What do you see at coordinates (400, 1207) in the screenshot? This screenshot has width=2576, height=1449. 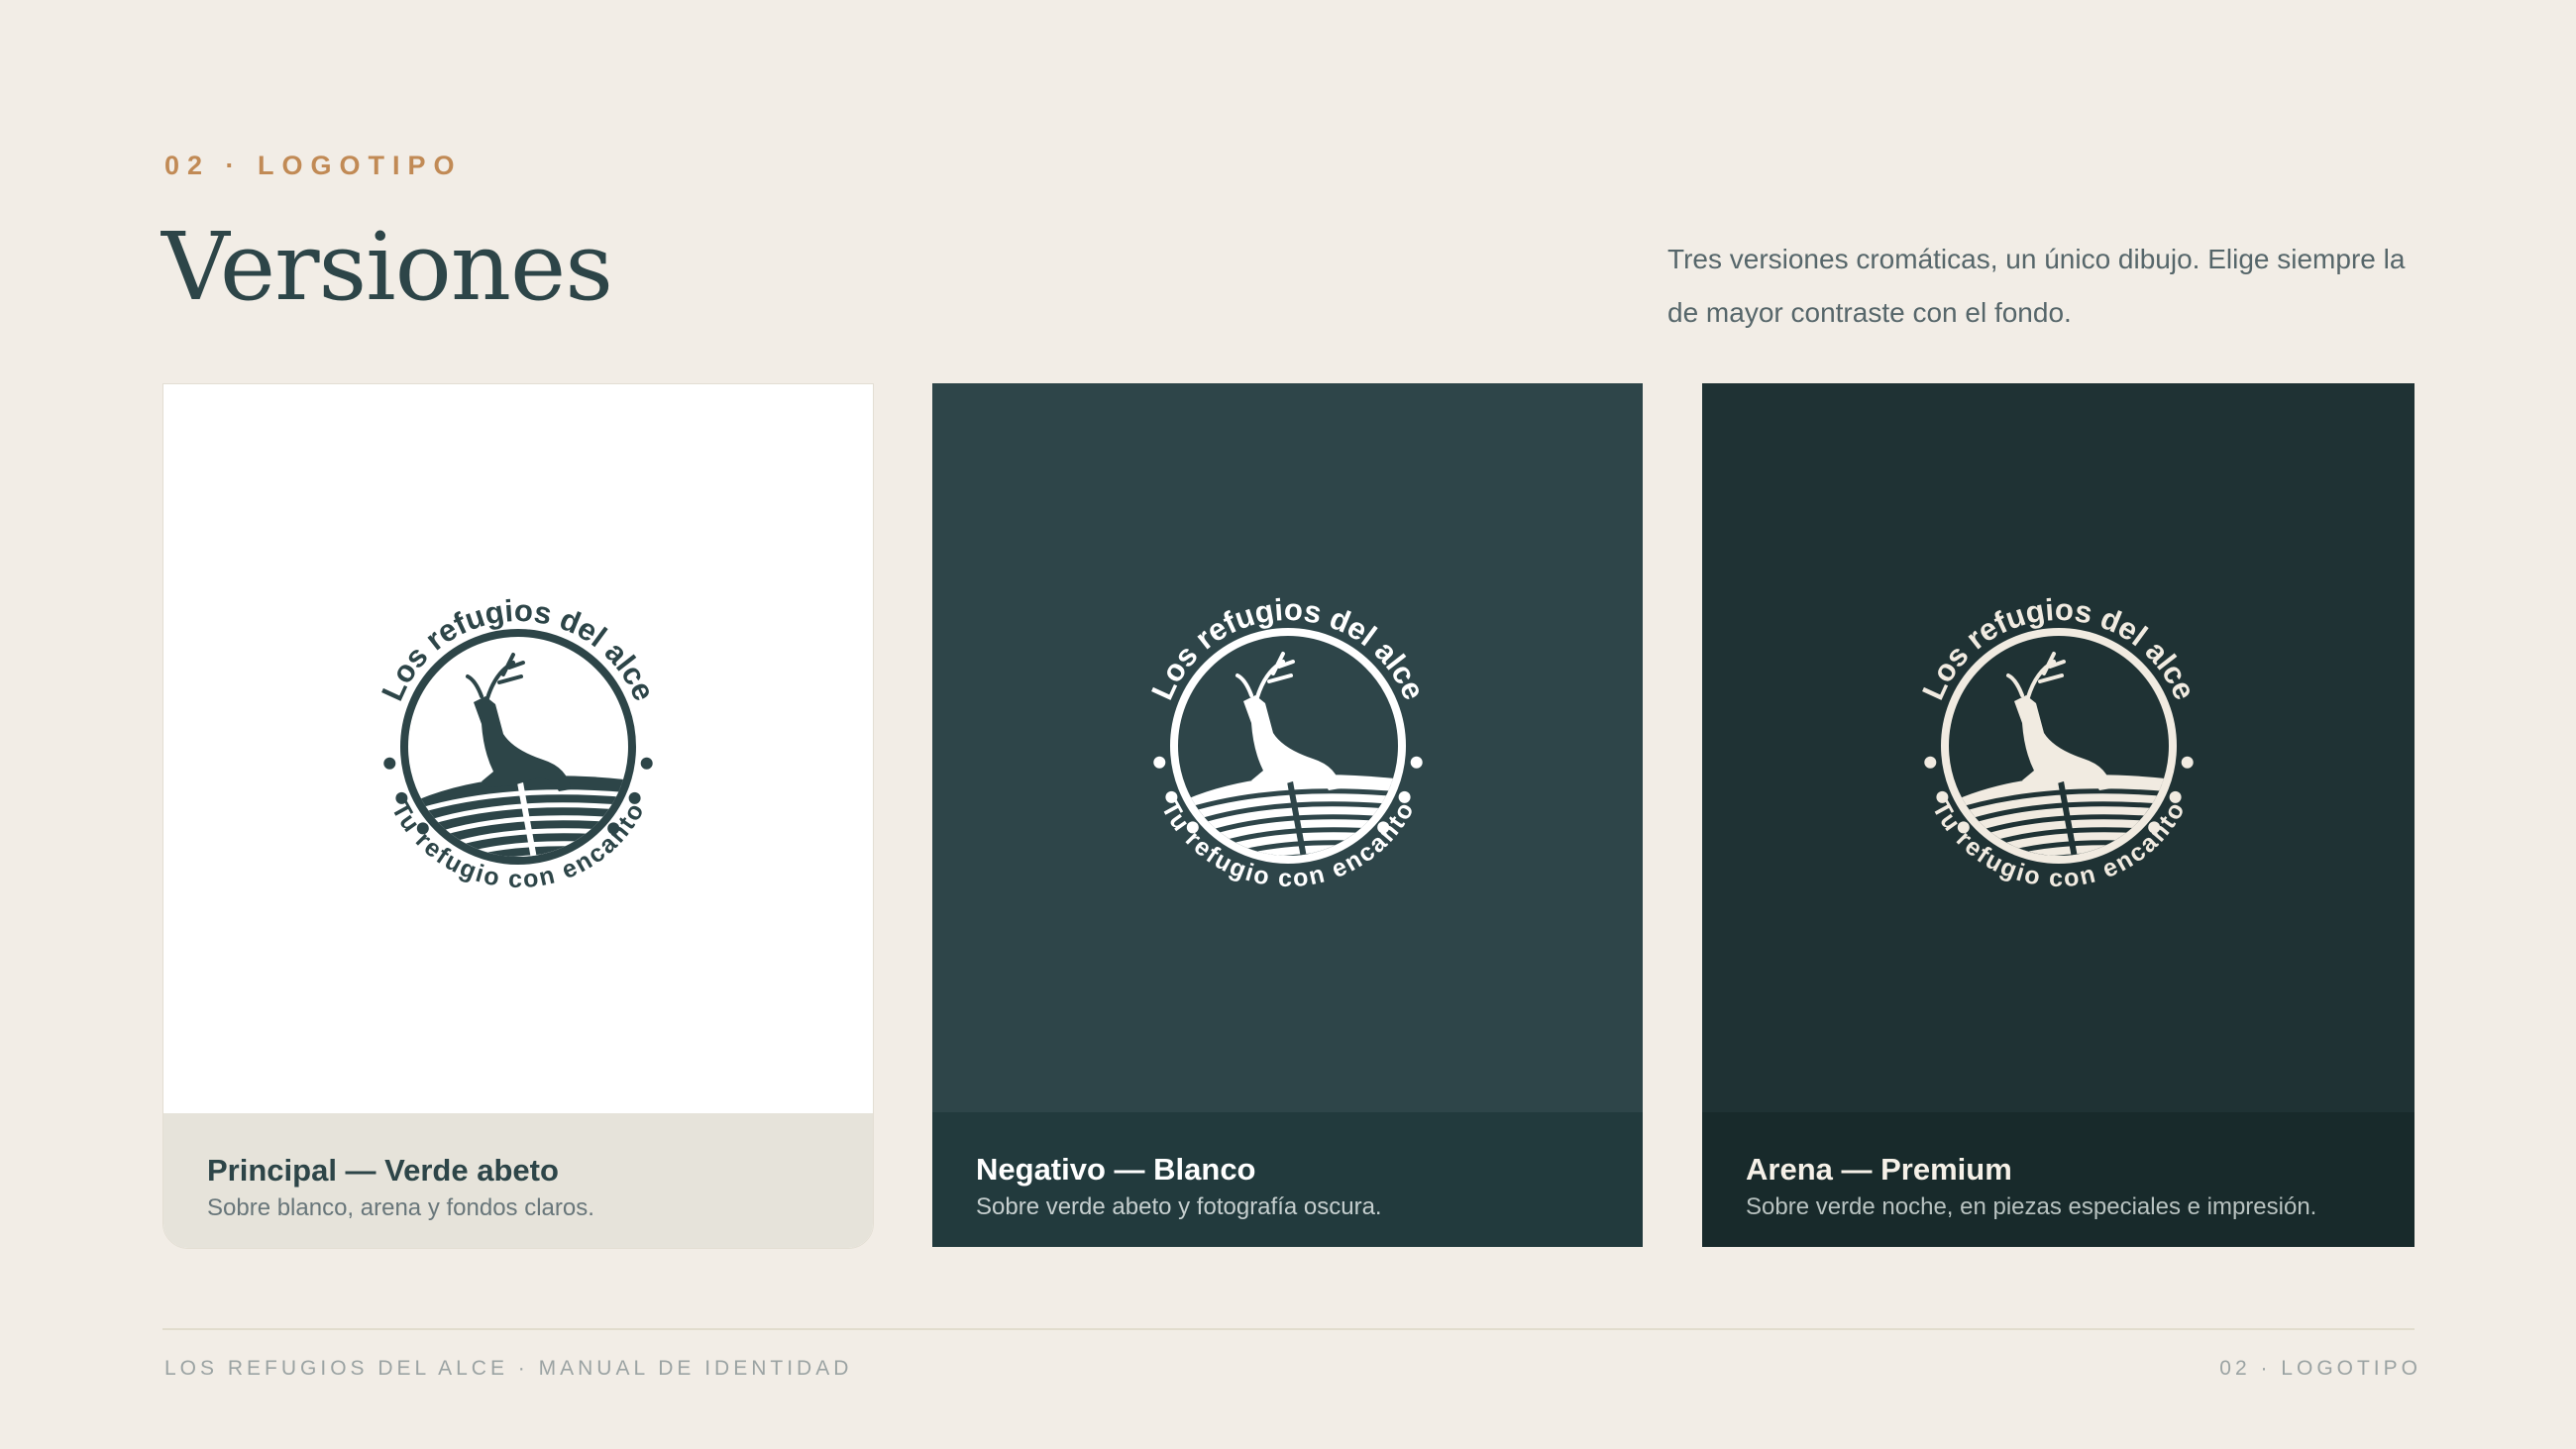 I see `version-description: Sobre blanco, arena y fondos claros.` at bounding box center [400, 1207].